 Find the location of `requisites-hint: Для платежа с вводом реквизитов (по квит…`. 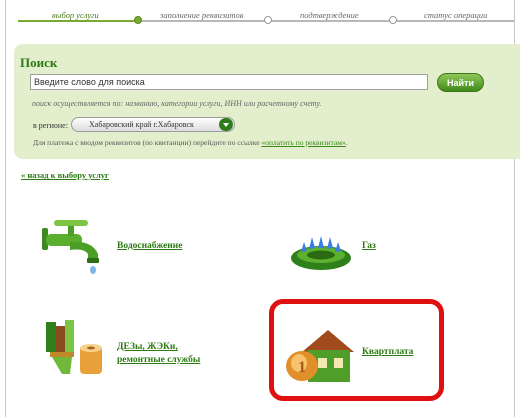

requisites-hint: Для платежа с вводом реквизитов (по квит… is located at coordinates (190, 142).